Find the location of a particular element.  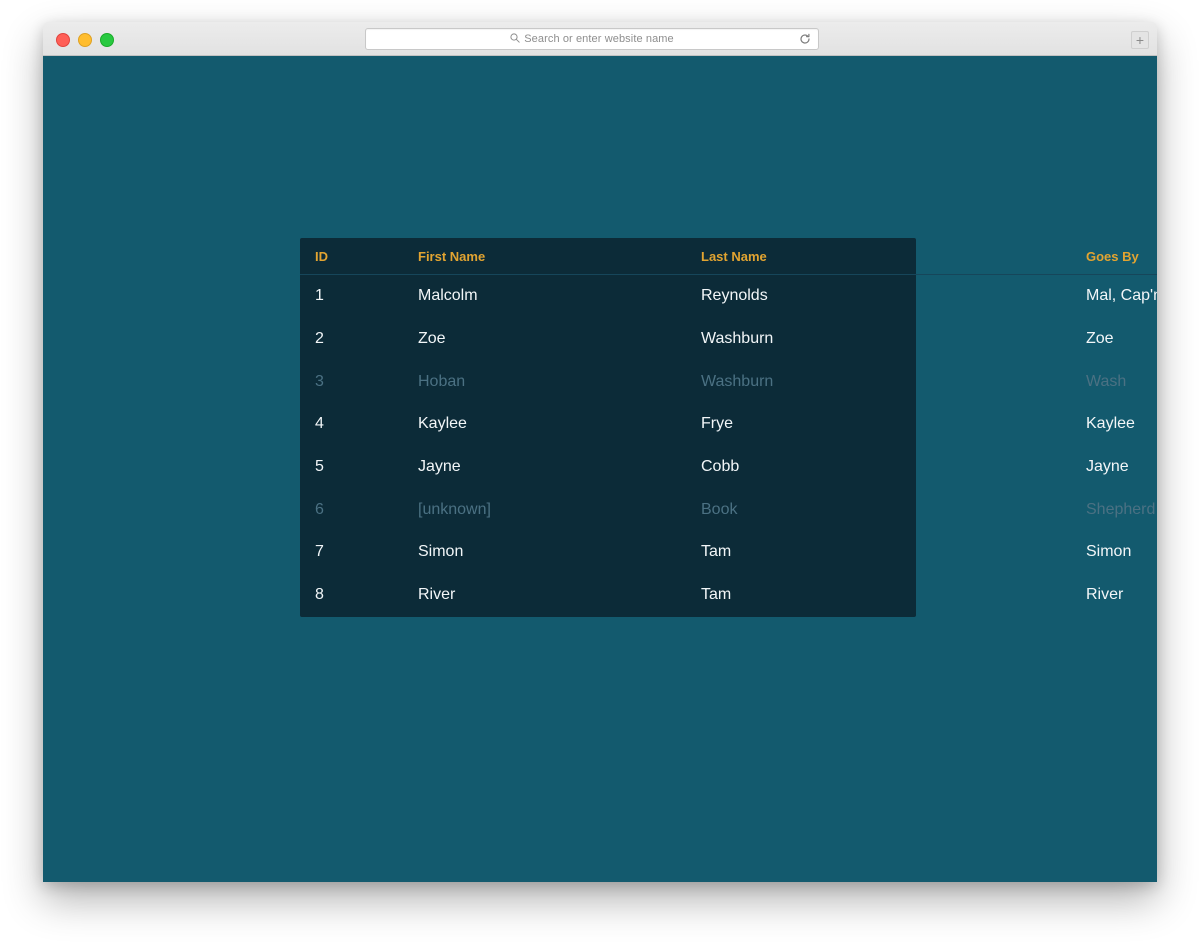

new-tab-button: + is located at coordinates (1140, 40).